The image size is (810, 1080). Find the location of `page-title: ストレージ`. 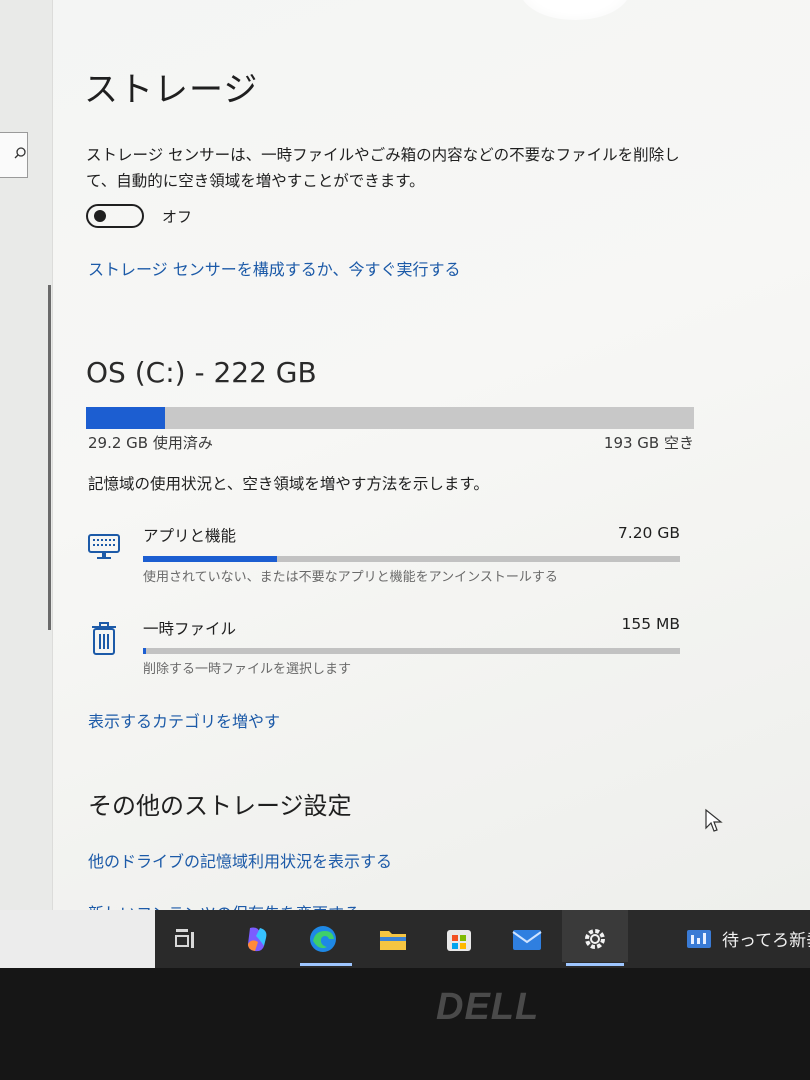

page-title: ストレージ is located at coordinates (171, 90).